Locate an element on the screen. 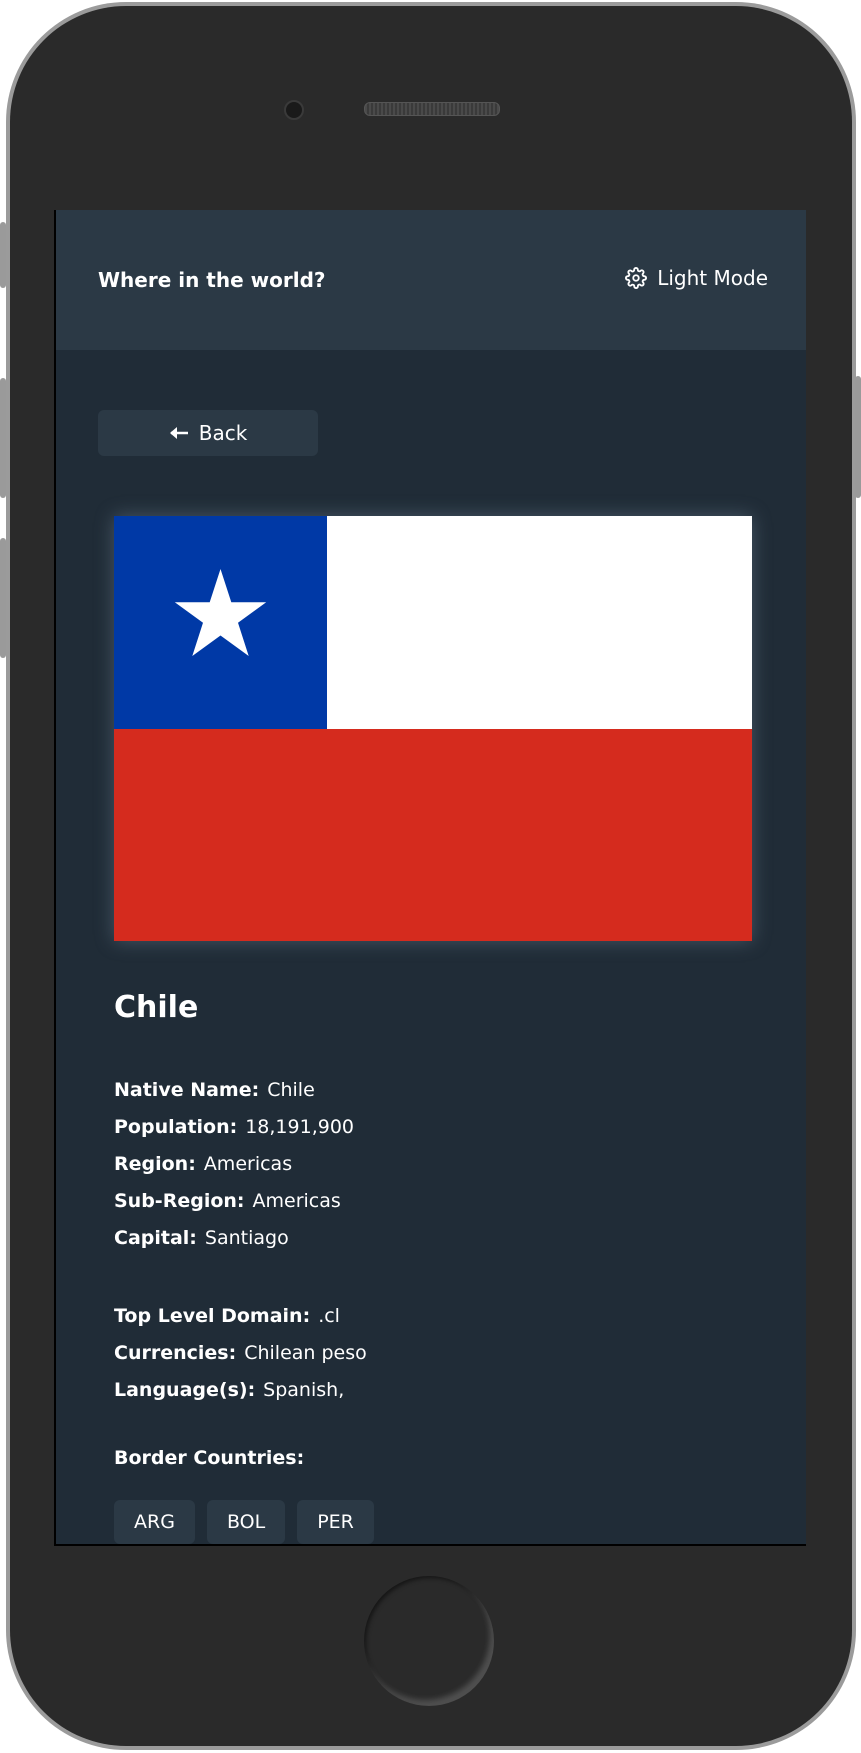 This screenshot has height=1753, width=861. border-countries-list: ARG BOL PER is located at coordinates (244, 1522).